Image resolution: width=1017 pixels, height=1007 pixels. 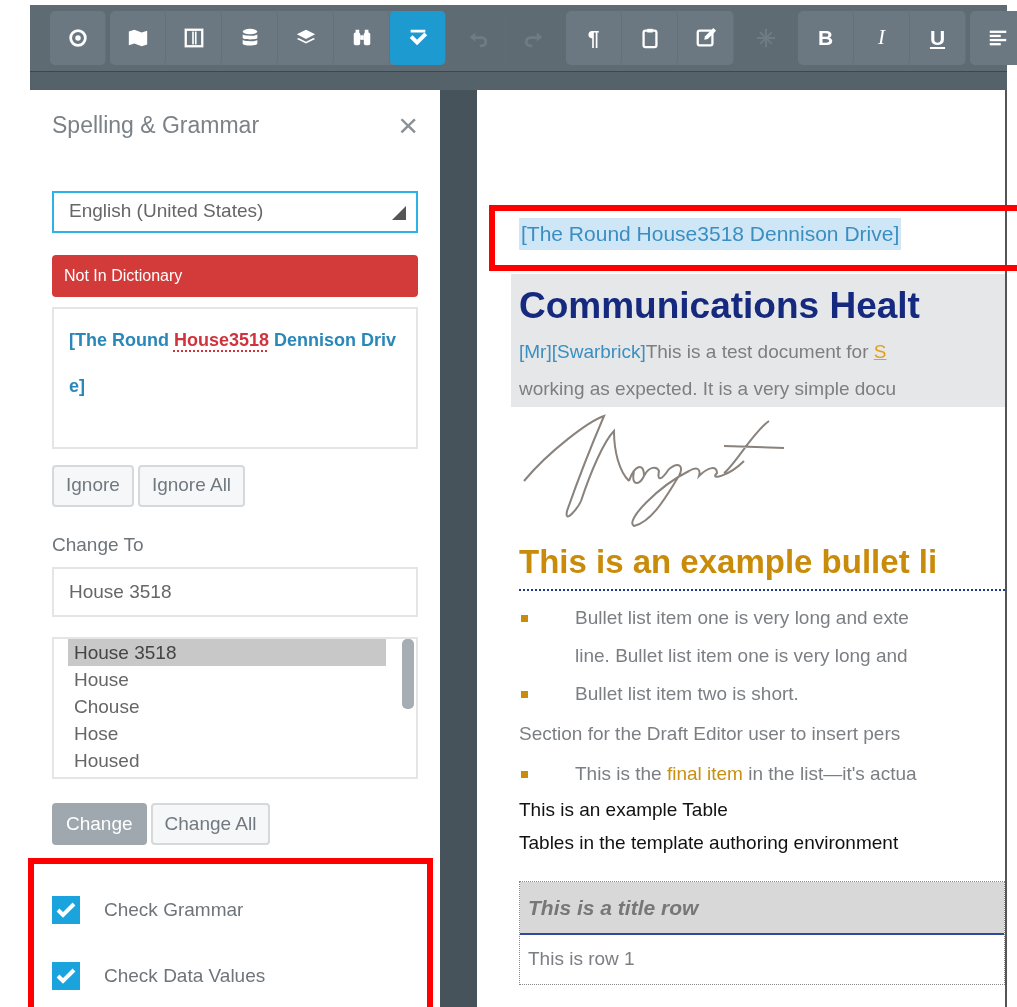 What do you see at coordinates (703, 352) in the screenshot?
I see `intro-text: [Mr][Swarbrick]This is a test document for S` at bounding box center [703, 352].